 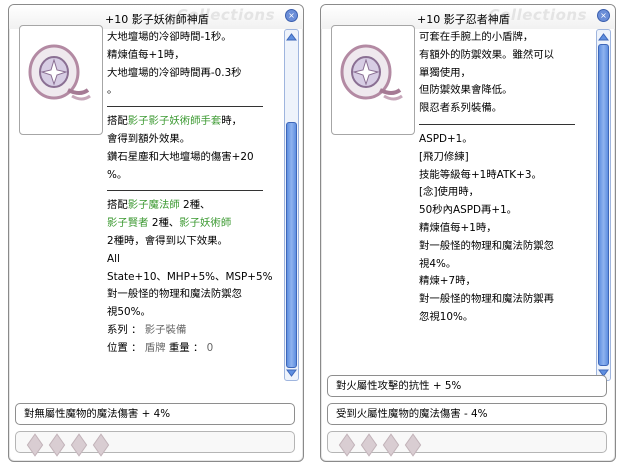 I want to click on description-line: 鑽石星塵和大地壇場的傷害+20, so click(x=180, y=156).